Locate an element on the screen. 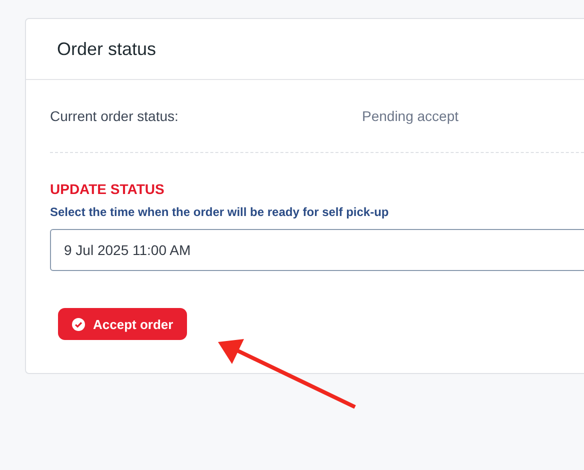  section-heading: UPDATE STATUS is located at coordinates (108, 189).